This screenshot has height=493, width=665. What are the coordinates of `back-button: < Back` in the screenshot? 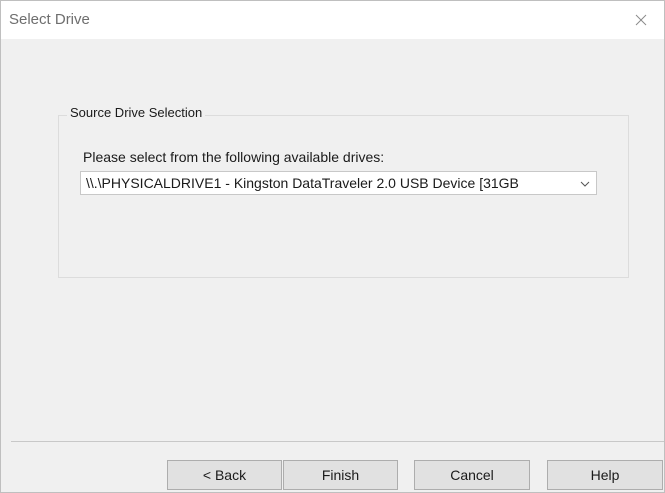 It's located at (224, 475).